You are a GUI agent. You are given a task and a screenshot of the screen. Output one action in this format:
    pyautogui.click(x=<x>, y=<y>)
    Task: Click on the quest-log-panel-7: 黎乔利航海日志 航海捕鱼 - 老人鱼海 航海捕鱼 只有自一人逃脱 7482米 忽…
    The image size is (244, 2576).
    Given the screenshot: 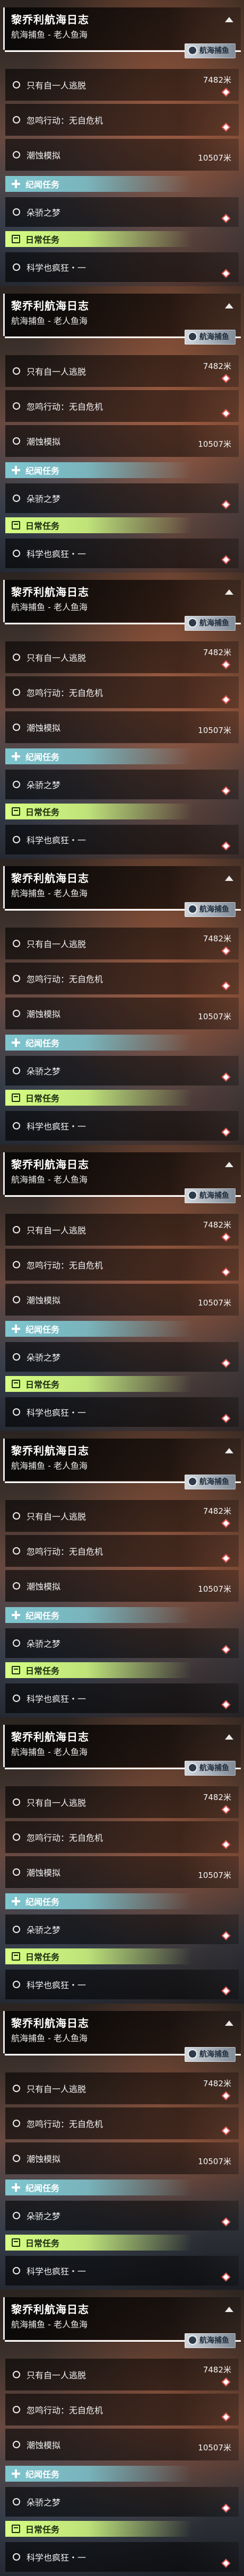 What is the action you would take?
    pyautogui.click(x=122, y=1860)
    